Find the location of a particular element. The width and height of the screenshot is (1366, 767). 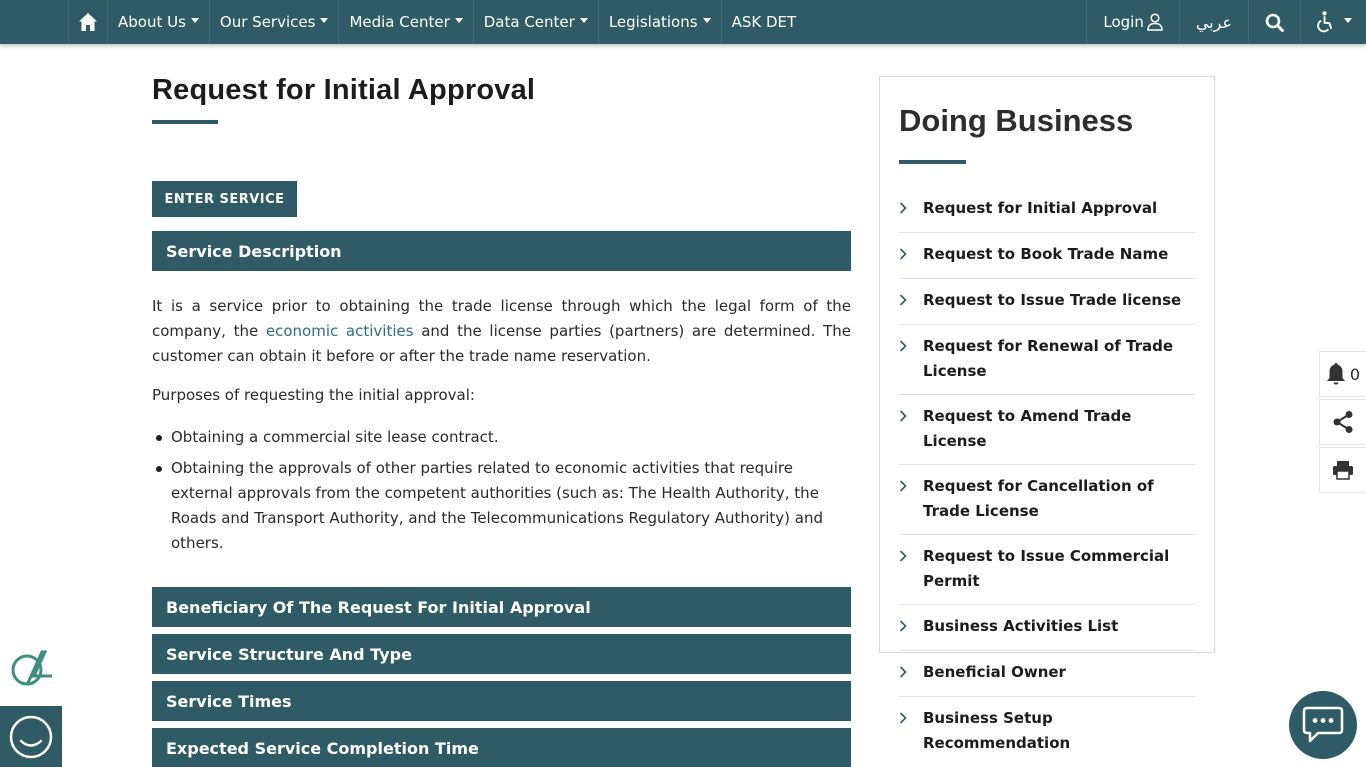

bell-icon is located at coordinates (1335, 374).